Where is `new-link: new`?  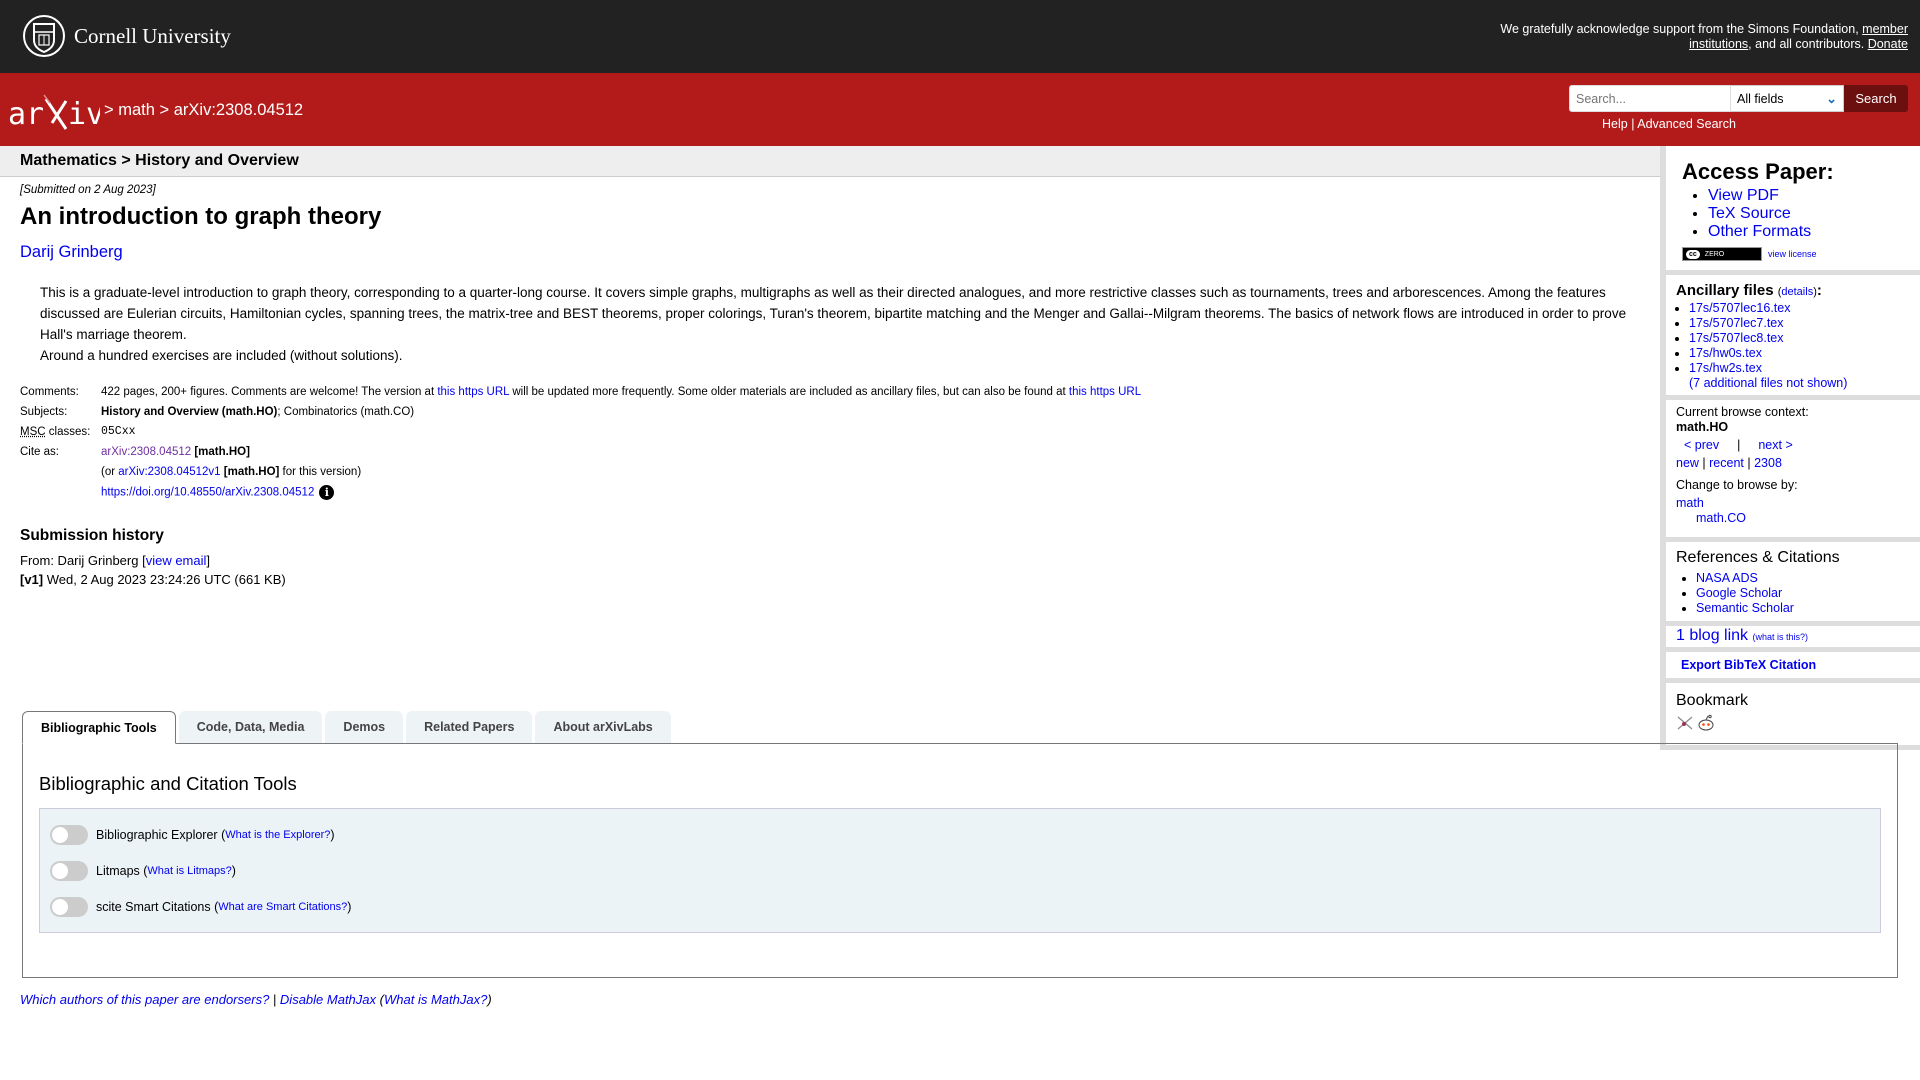
new-link: new is located at coordinates (1687, 463).